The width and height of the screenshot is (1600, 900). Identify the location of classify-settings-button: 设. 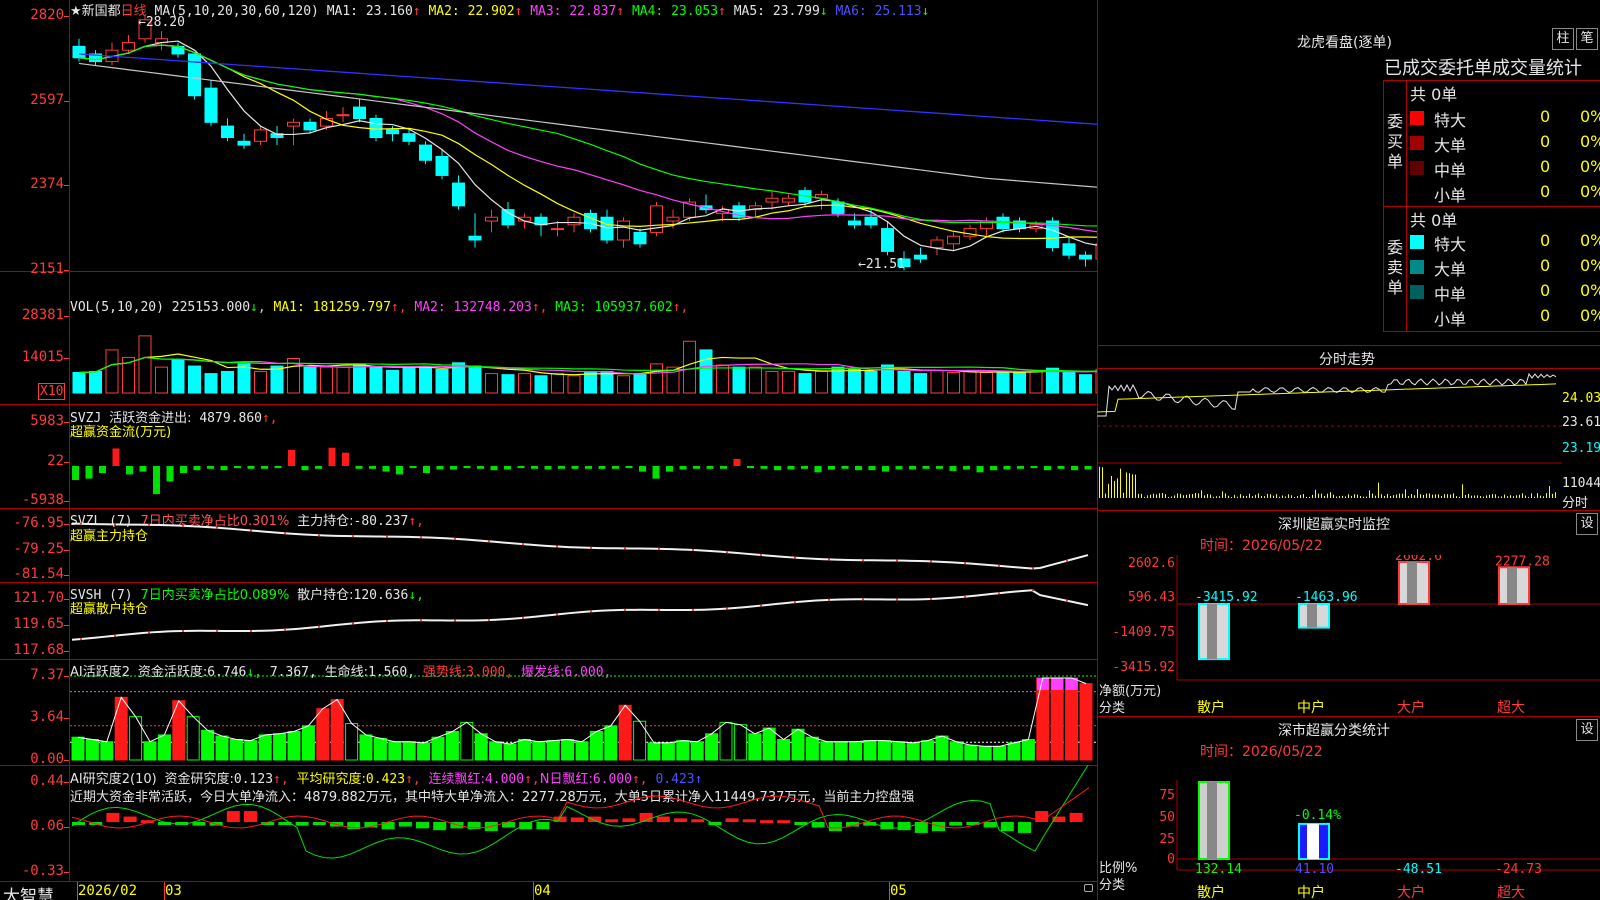
(1587, 730).